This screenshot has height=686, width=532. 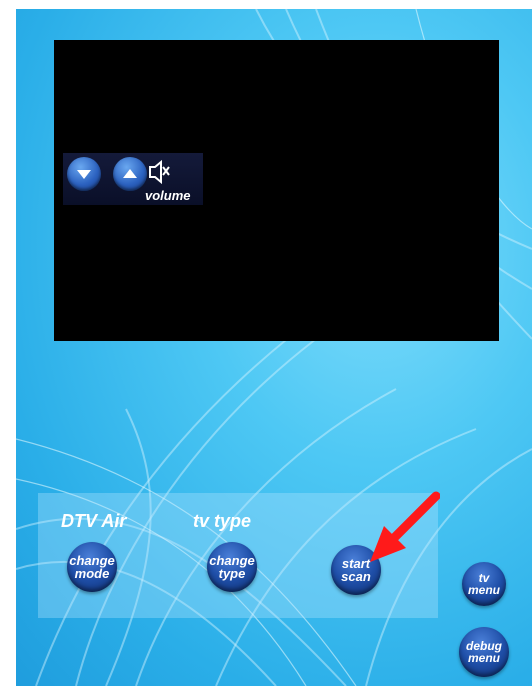 I want to click on change-type-button: change type, so click(x=232, y=567).